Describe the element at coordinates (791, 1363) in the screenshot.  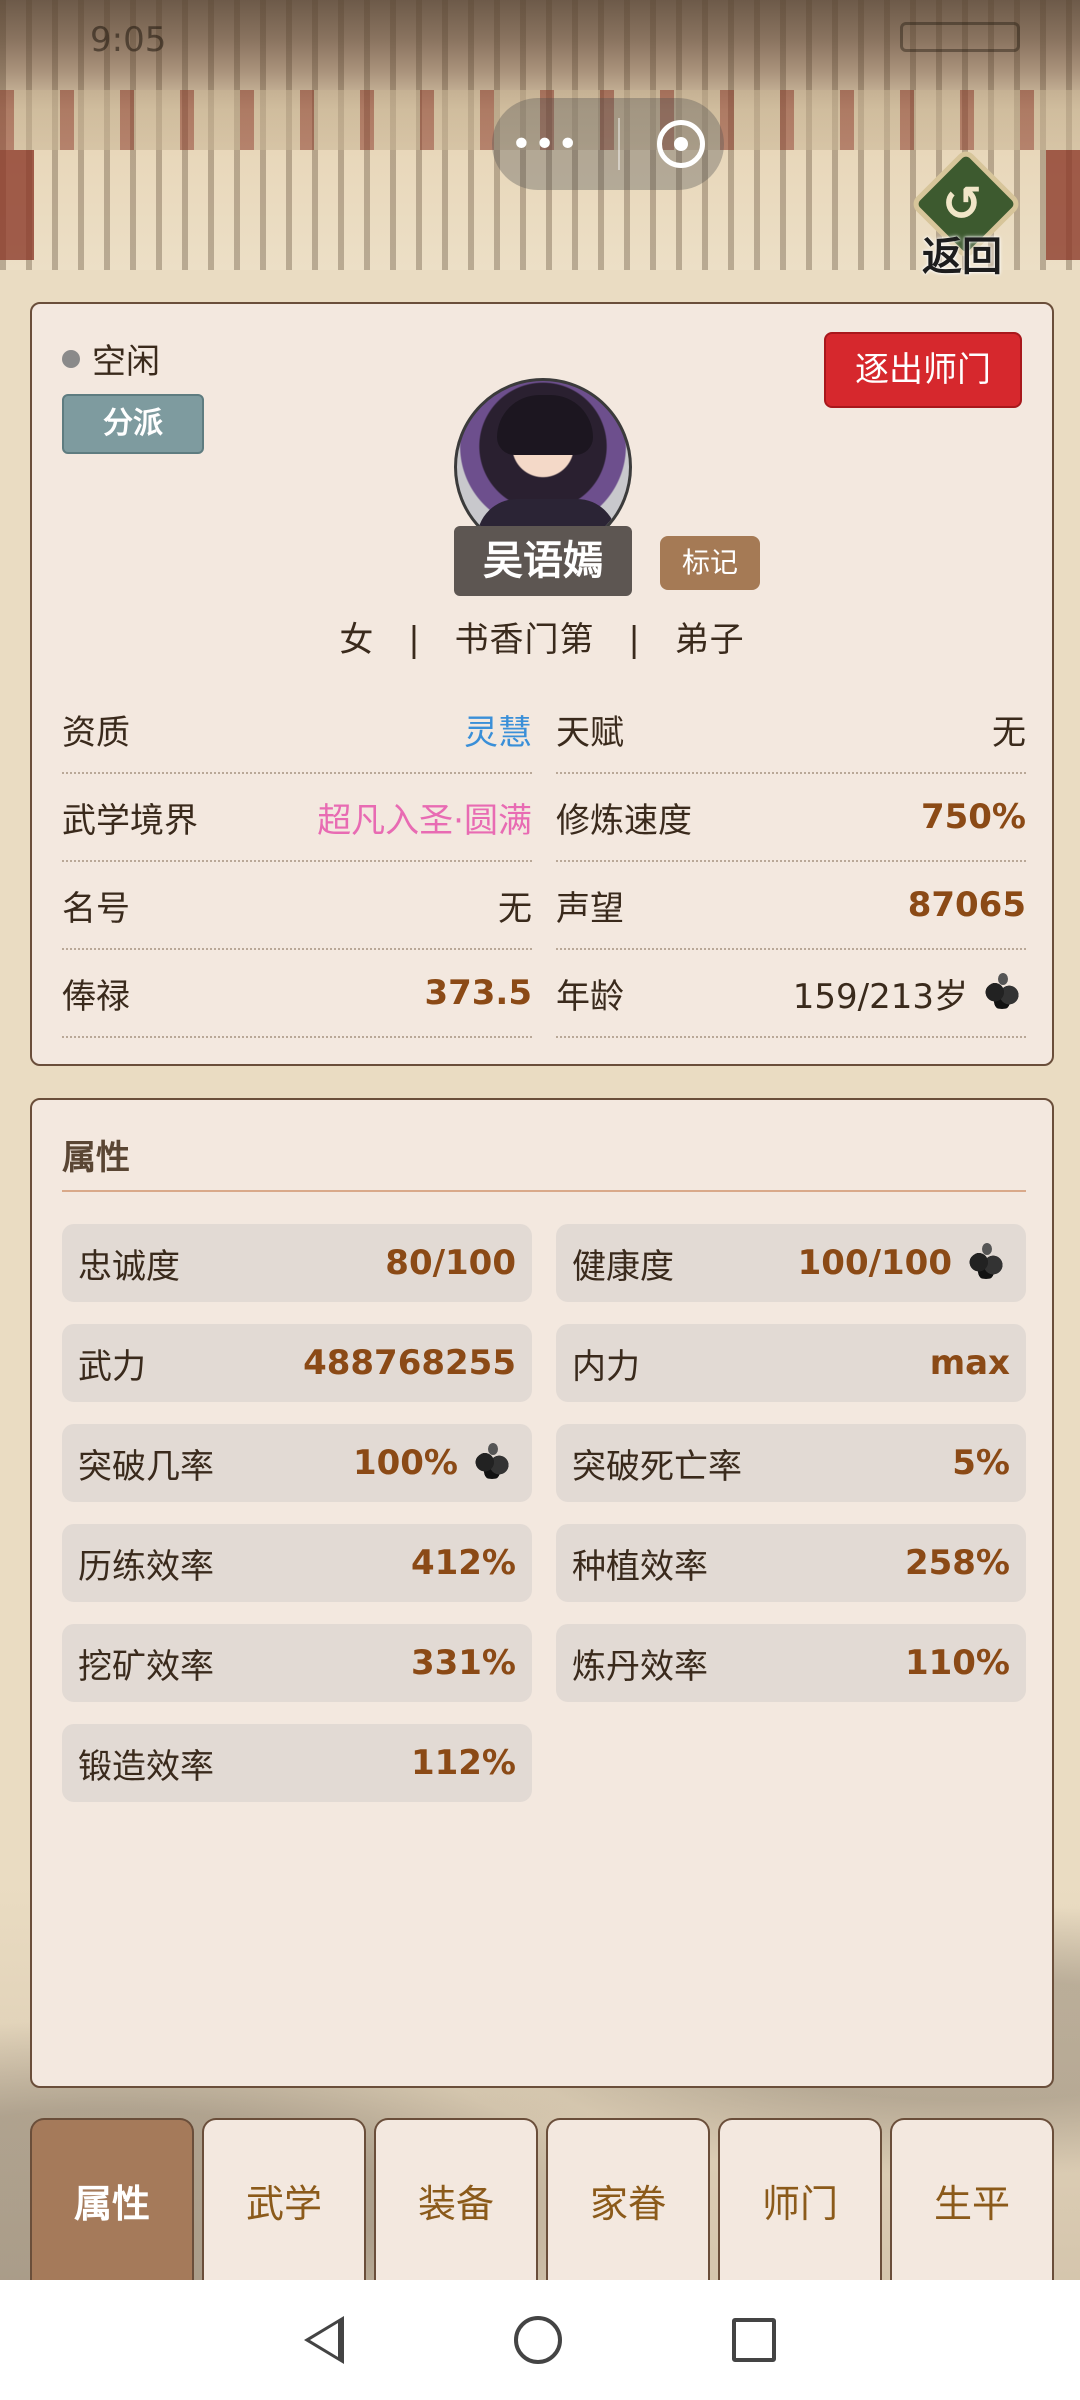
I see `attr-inner-power: 内力 max` at that location.